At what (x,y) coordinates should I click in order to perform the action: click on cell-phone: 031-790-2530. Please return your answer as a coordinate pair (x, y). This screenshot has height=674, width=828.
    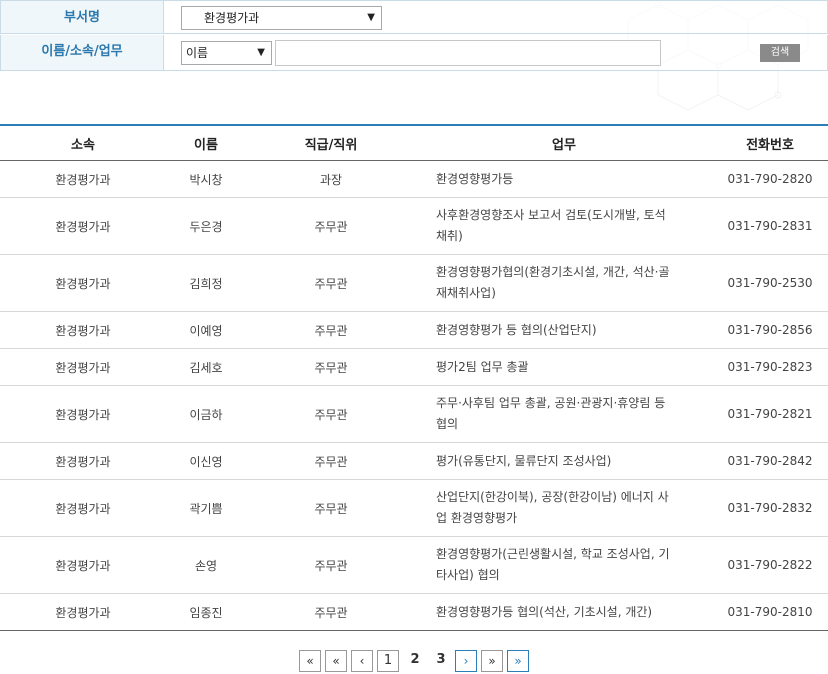
    Looking at the image, I should click on (770, 283).